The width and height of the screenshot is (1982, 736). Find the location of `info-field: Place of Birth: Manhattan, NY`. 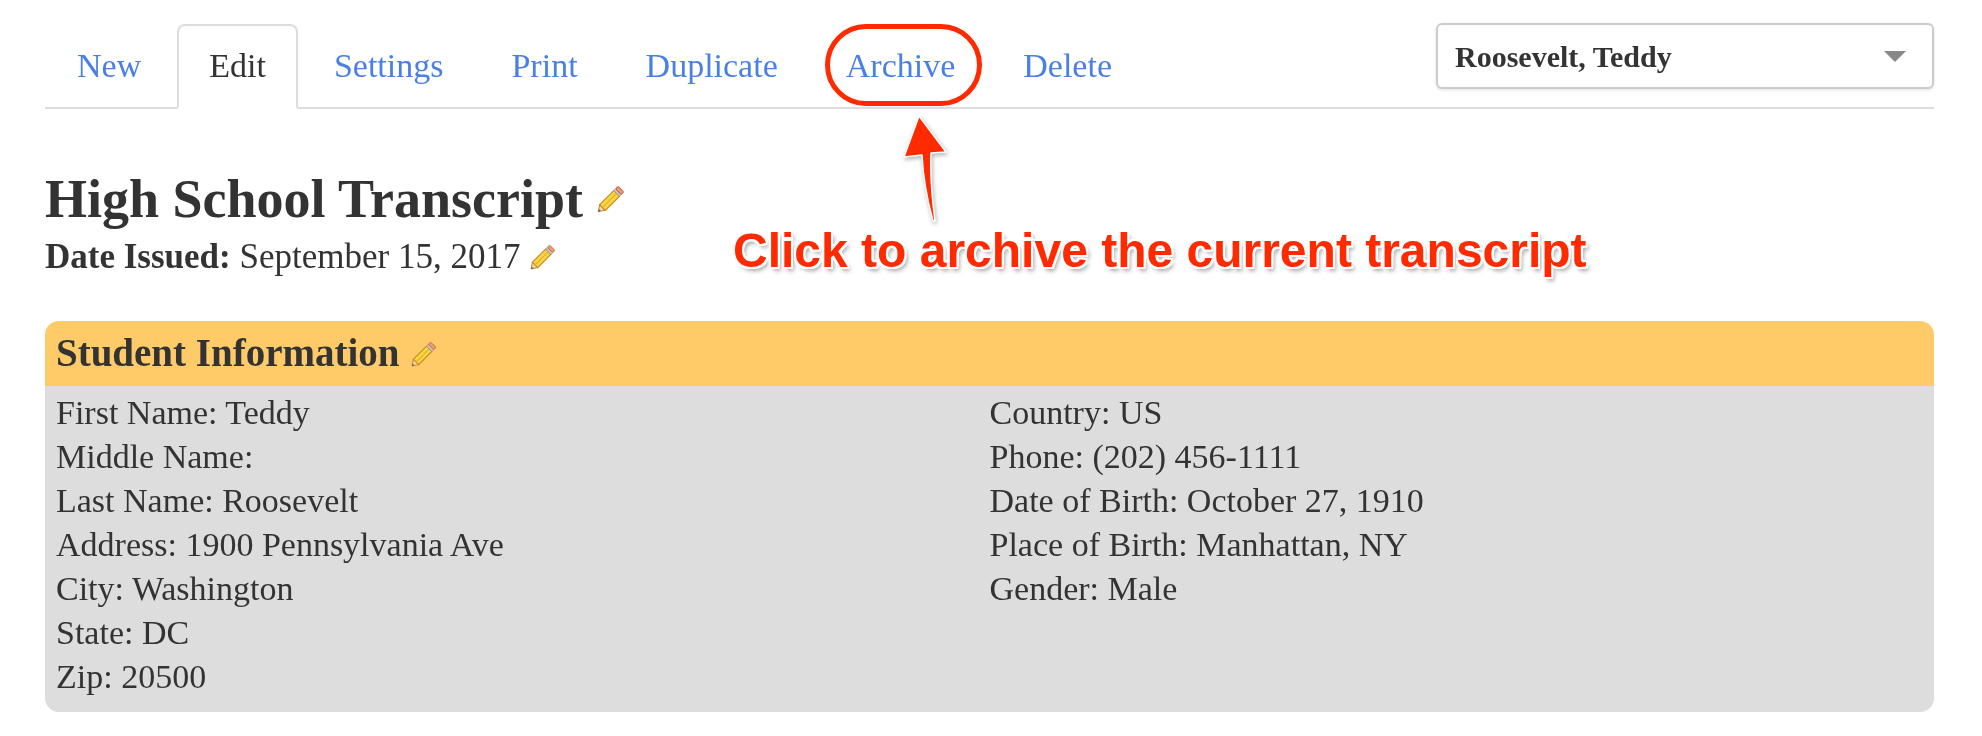

info-field: Place of Birth: Manhattan, NY is located at coordinates (1198, 545).